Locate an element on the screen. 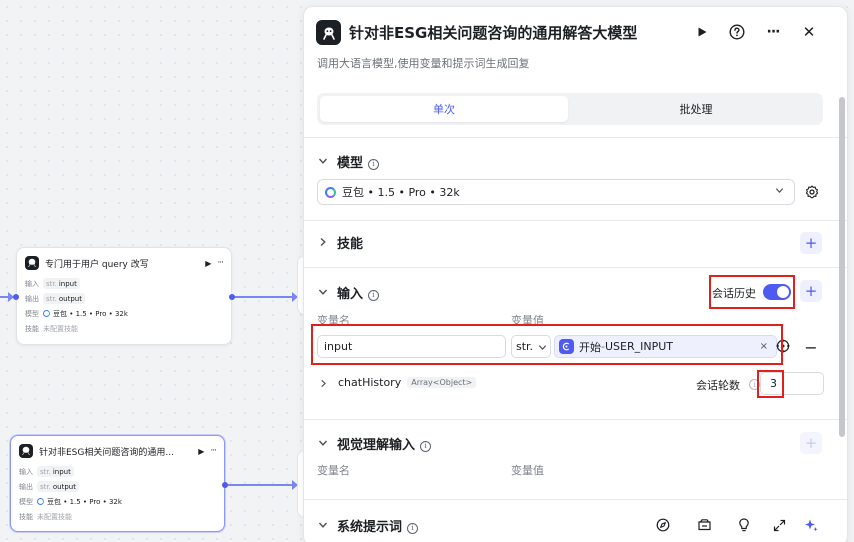 This screenshot has height=542, width=854. tab-batch: 批处理 is located at coordinates (696, 109).